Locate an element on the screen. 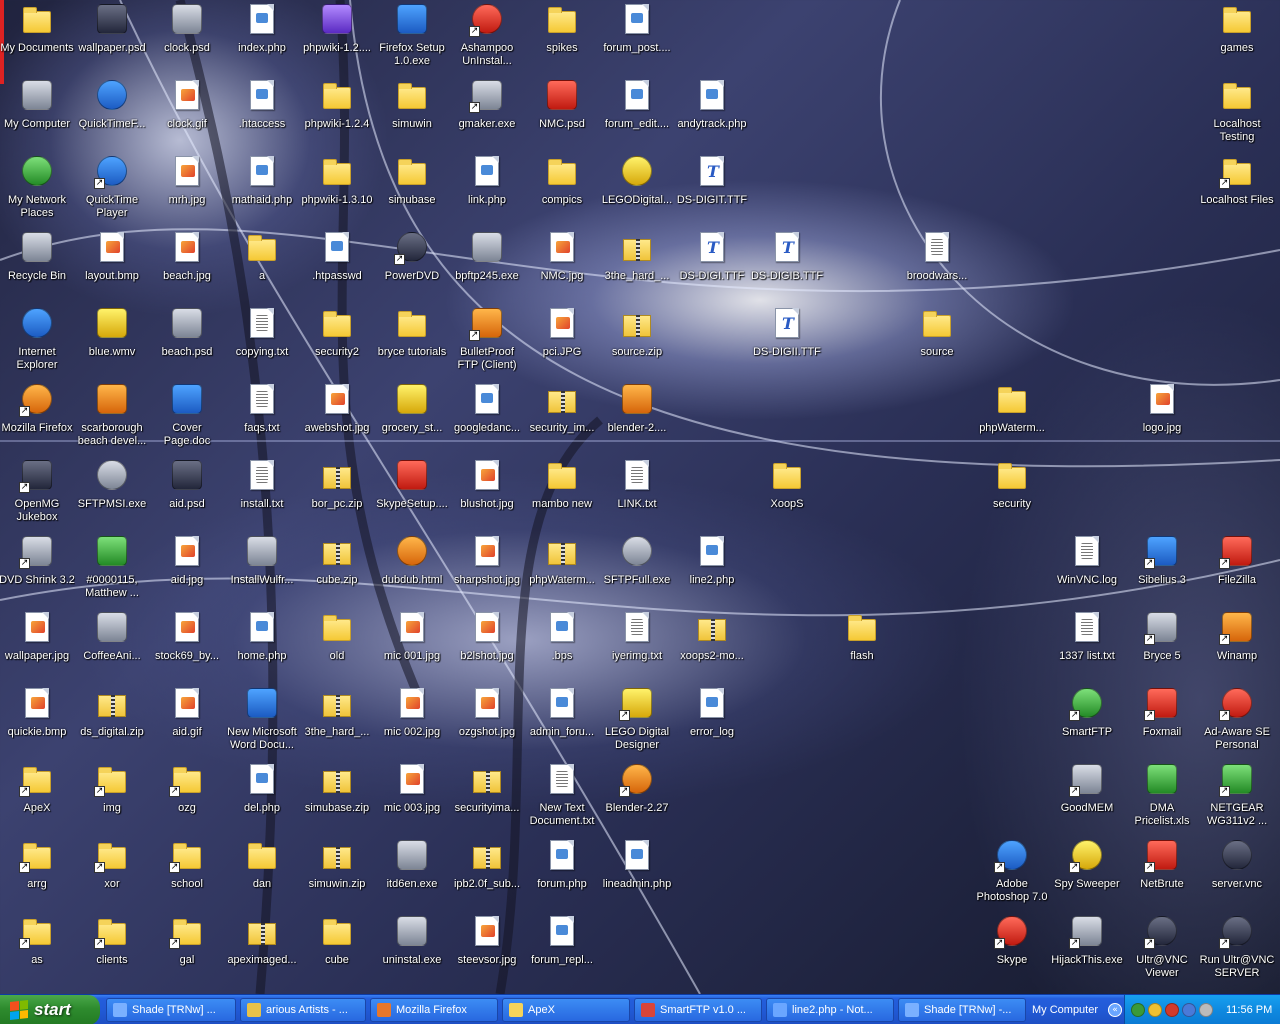  toolbar-expand-icon: « is located at coordinates (1115, 1010).